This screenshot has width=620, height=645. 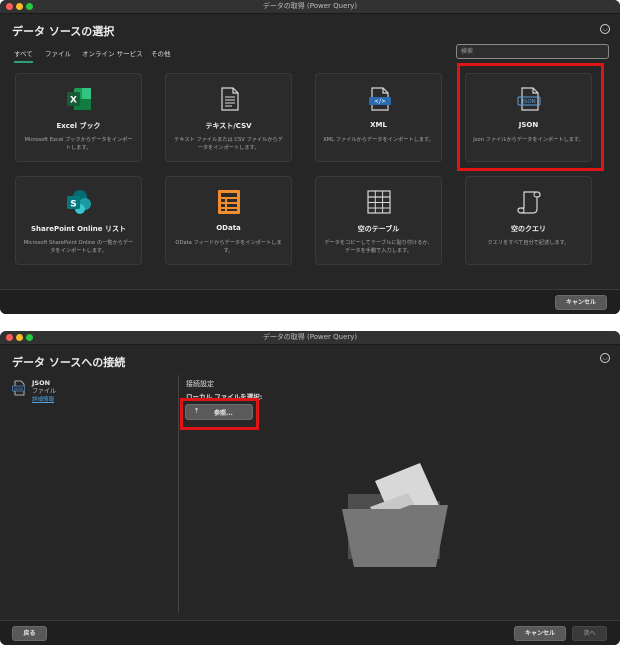 What do you see at coordinates (78, 202) in the screenshot?
I see `sharepoint-icon: S` at bounding box center [78, 202].